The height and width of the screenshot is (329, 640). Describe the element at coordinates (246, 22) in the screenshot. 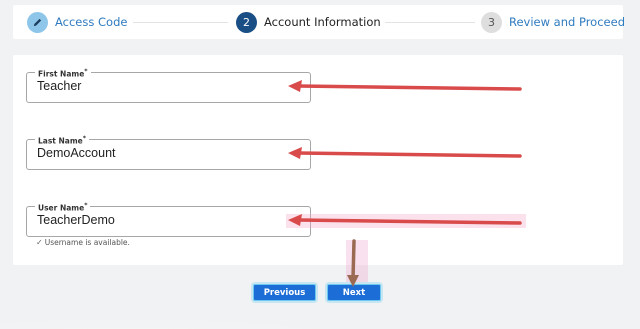

I see `step-number: 2` at that location.